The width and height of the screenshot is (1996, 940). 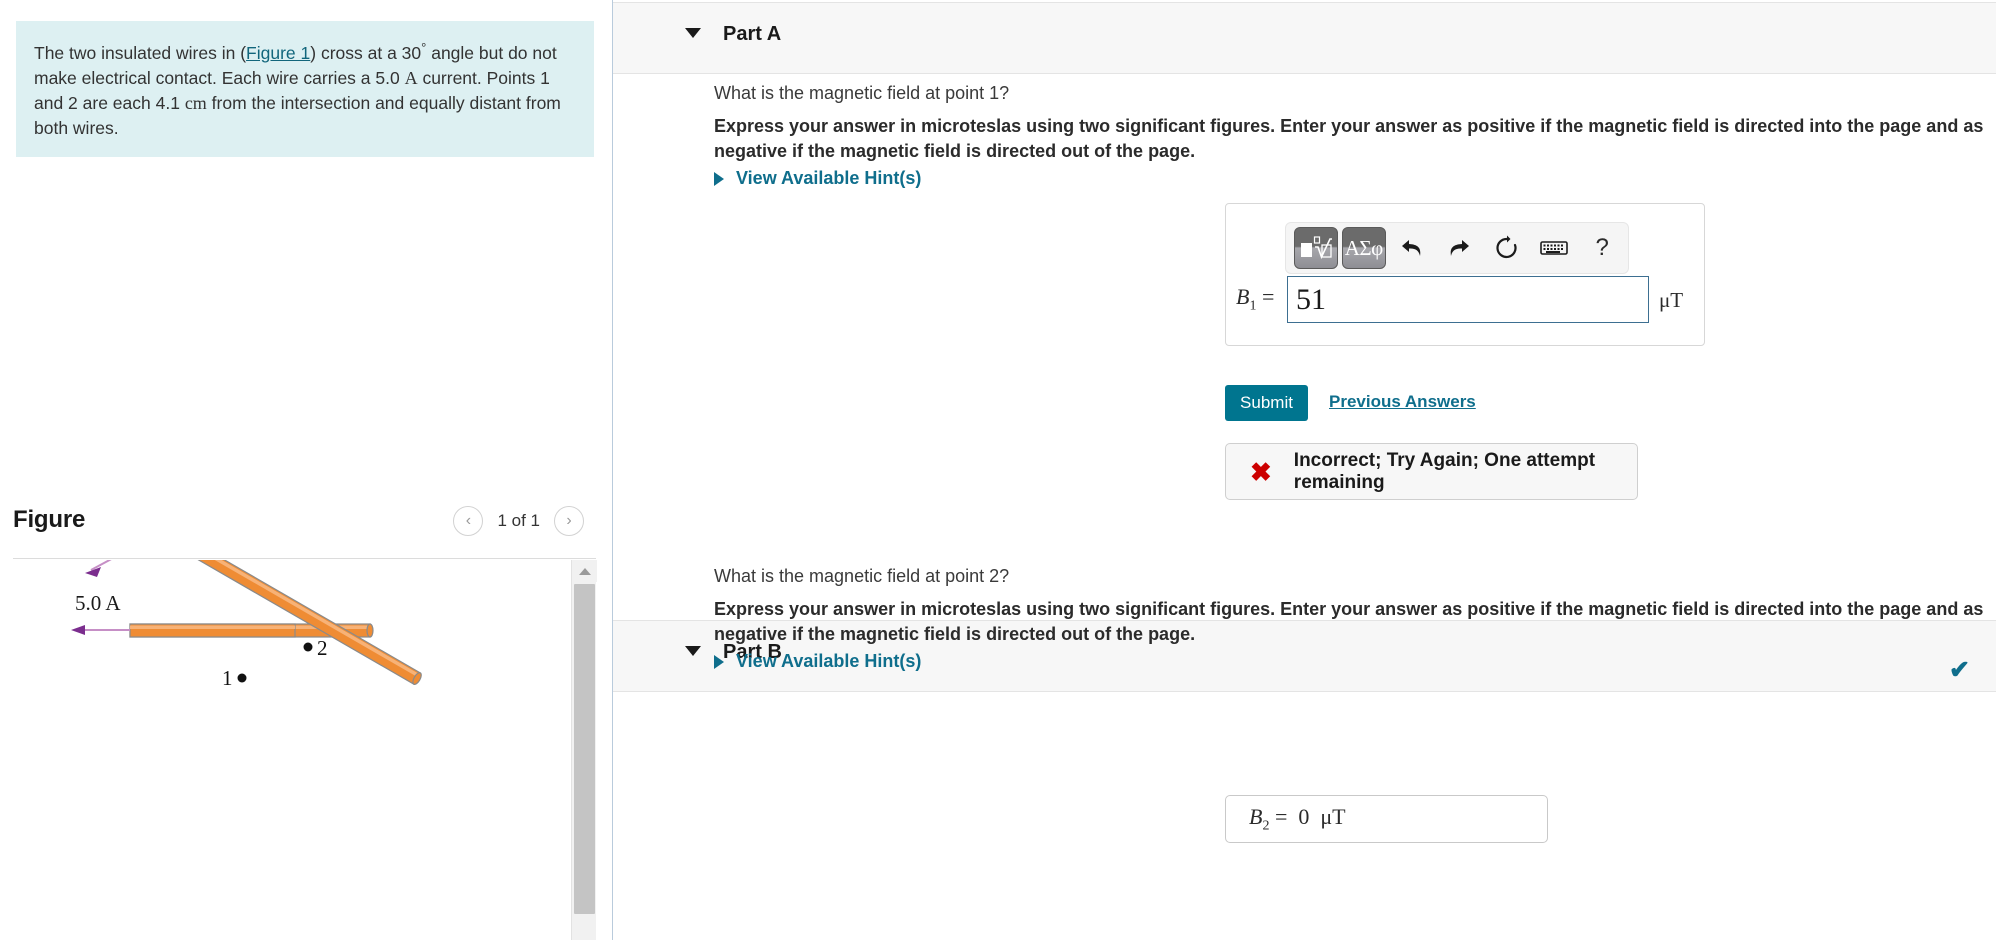 I want to click on figure-title: Figure, so click(x=49, y=519).